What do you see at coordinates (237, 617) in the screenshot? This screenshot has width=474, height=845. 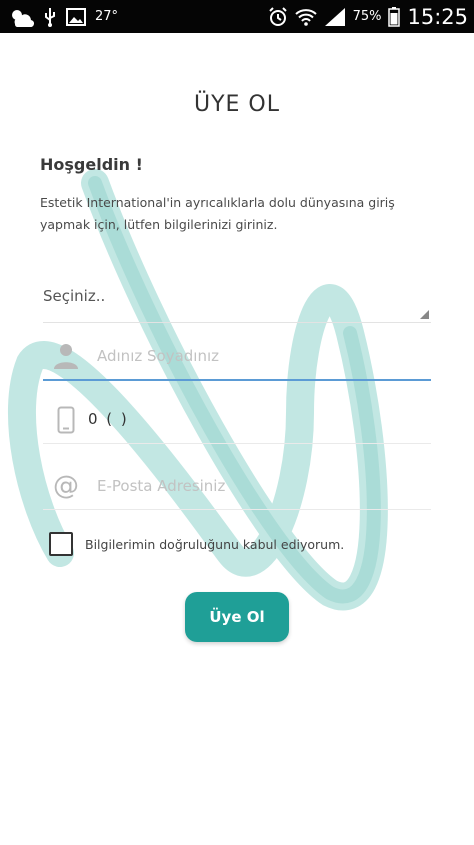 I see `register-button: Üye Ol` at bounding box center [237, 617].